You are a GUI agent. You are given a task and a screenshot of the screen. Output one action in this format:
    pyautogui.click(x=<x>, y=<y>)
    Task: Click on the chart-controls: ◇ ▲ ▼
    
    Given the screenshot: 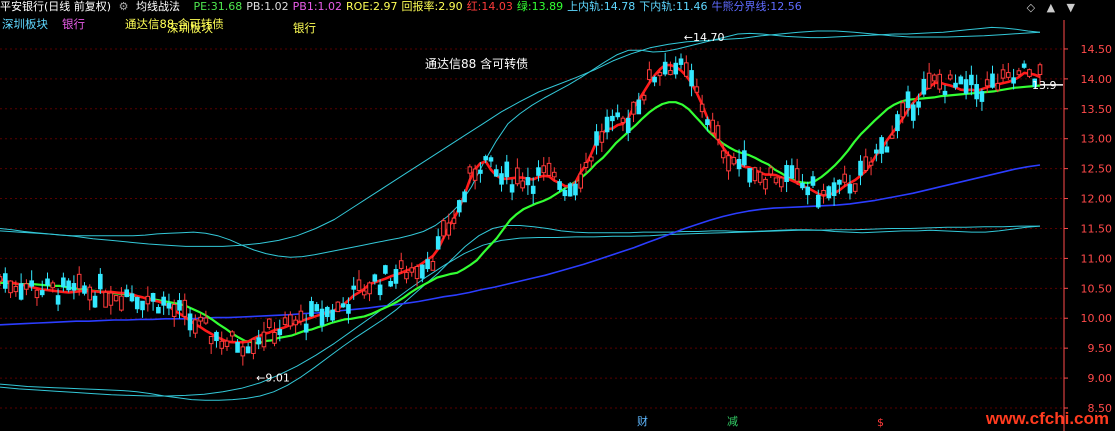 What is the action you would take?
    pyautogui.click(x=1051, y=7)
    